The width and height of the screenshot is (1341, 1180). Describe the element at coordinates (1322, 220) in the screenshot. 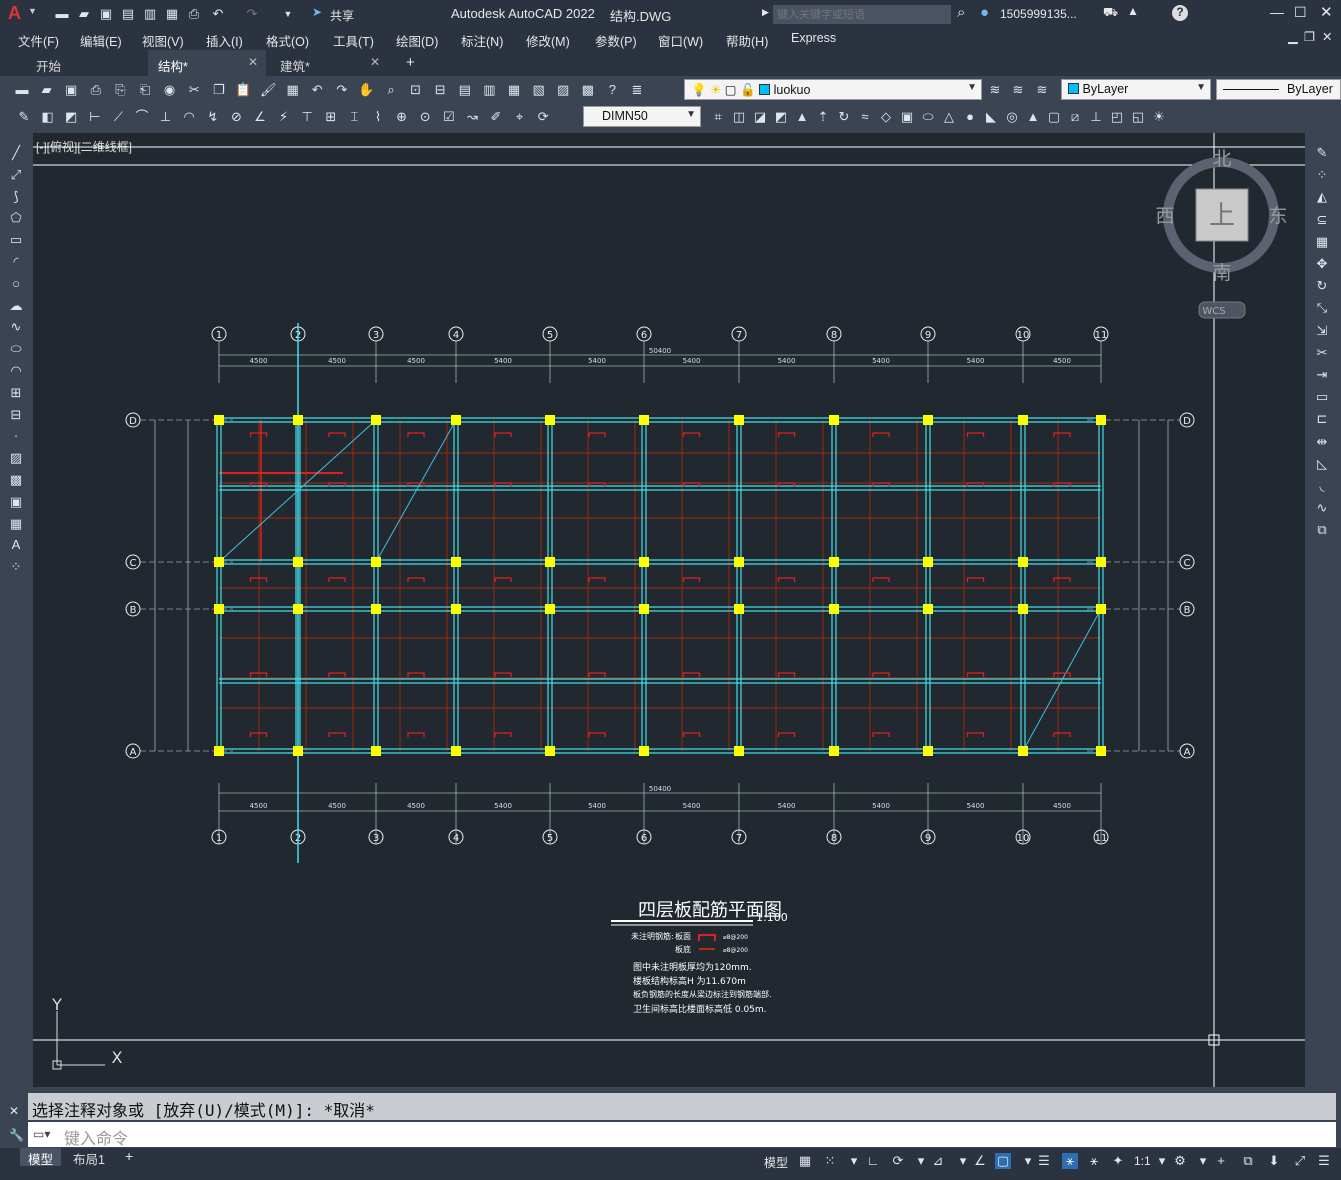

I see `offset-icon: ⊆` at that location.